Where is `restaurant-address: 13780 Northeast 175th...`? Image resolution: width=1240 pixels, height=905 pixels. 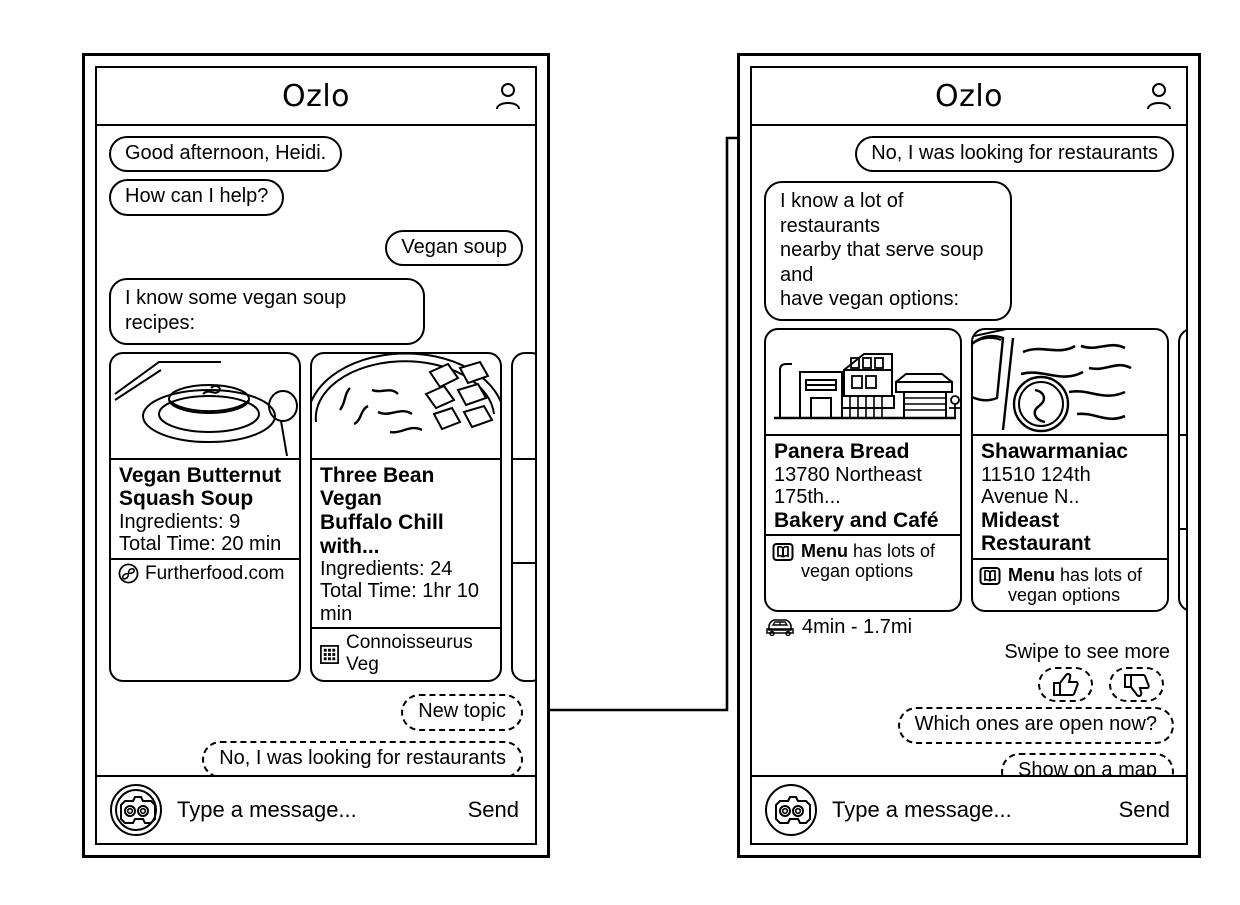
restaurant-address: 13780 Northeast 175th... is located at coordinates (848, 486).